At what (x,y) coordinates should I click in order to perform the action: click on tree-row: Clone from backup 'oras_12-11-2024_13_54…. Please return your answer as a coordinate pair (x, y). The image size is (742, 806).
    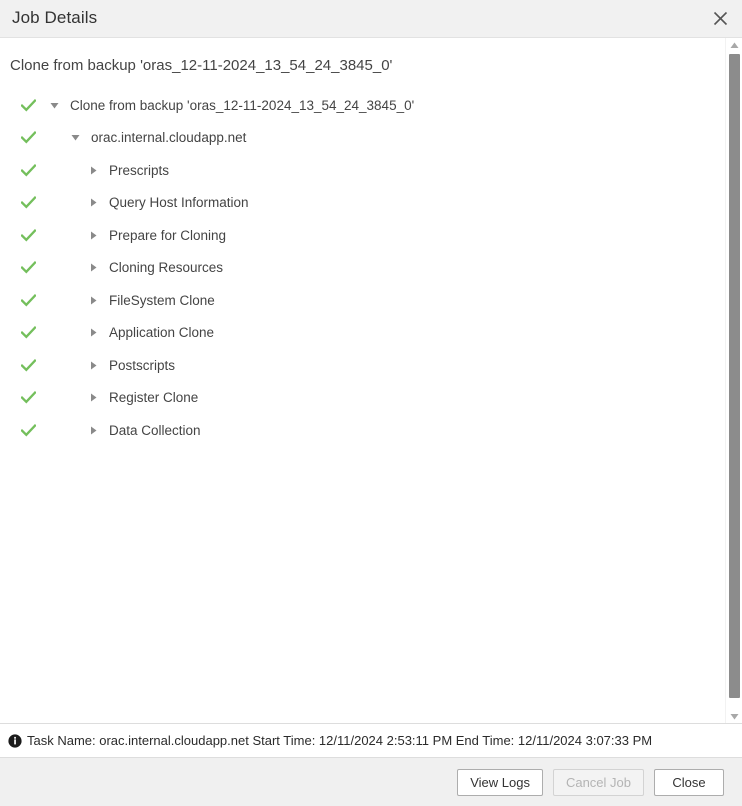
    Looking at the image, I should click on (371, 105).